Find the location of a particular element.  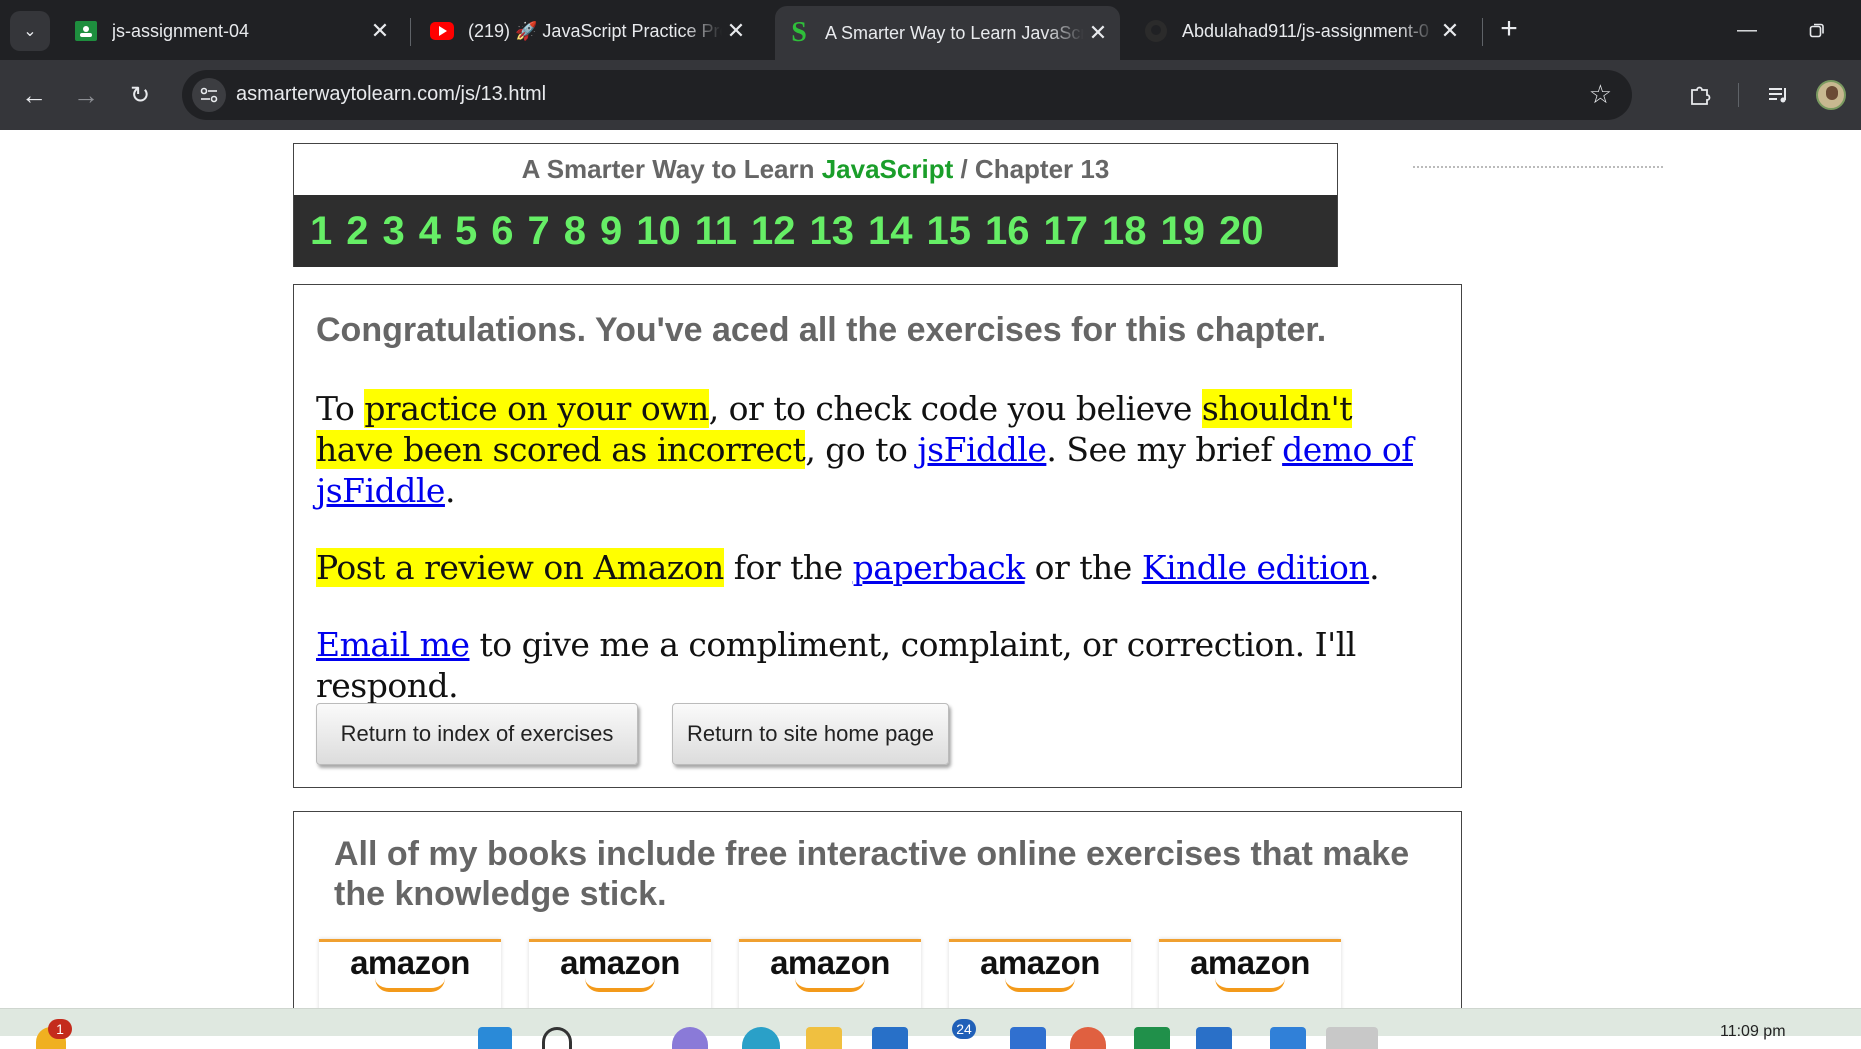

calendar-icon is located at coordinates (1288, 1038).